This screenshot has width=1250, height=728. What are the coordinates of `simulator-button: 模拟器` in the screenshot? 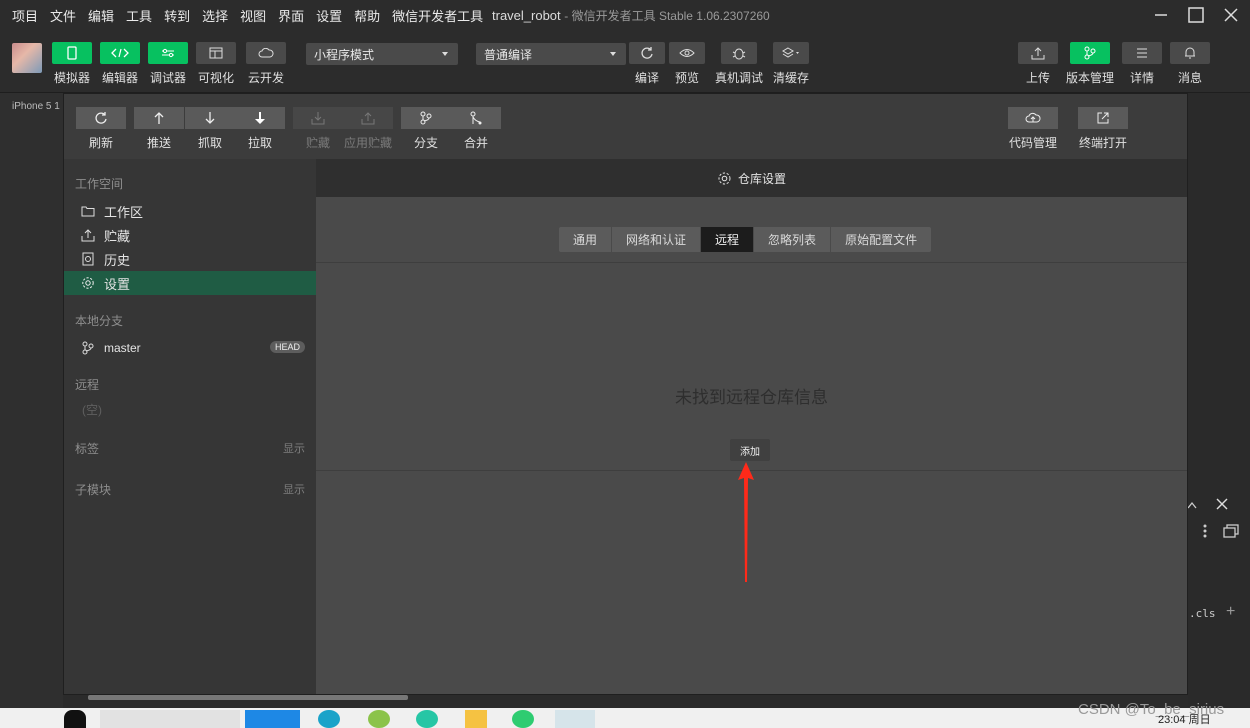 It's located at (72, 64).